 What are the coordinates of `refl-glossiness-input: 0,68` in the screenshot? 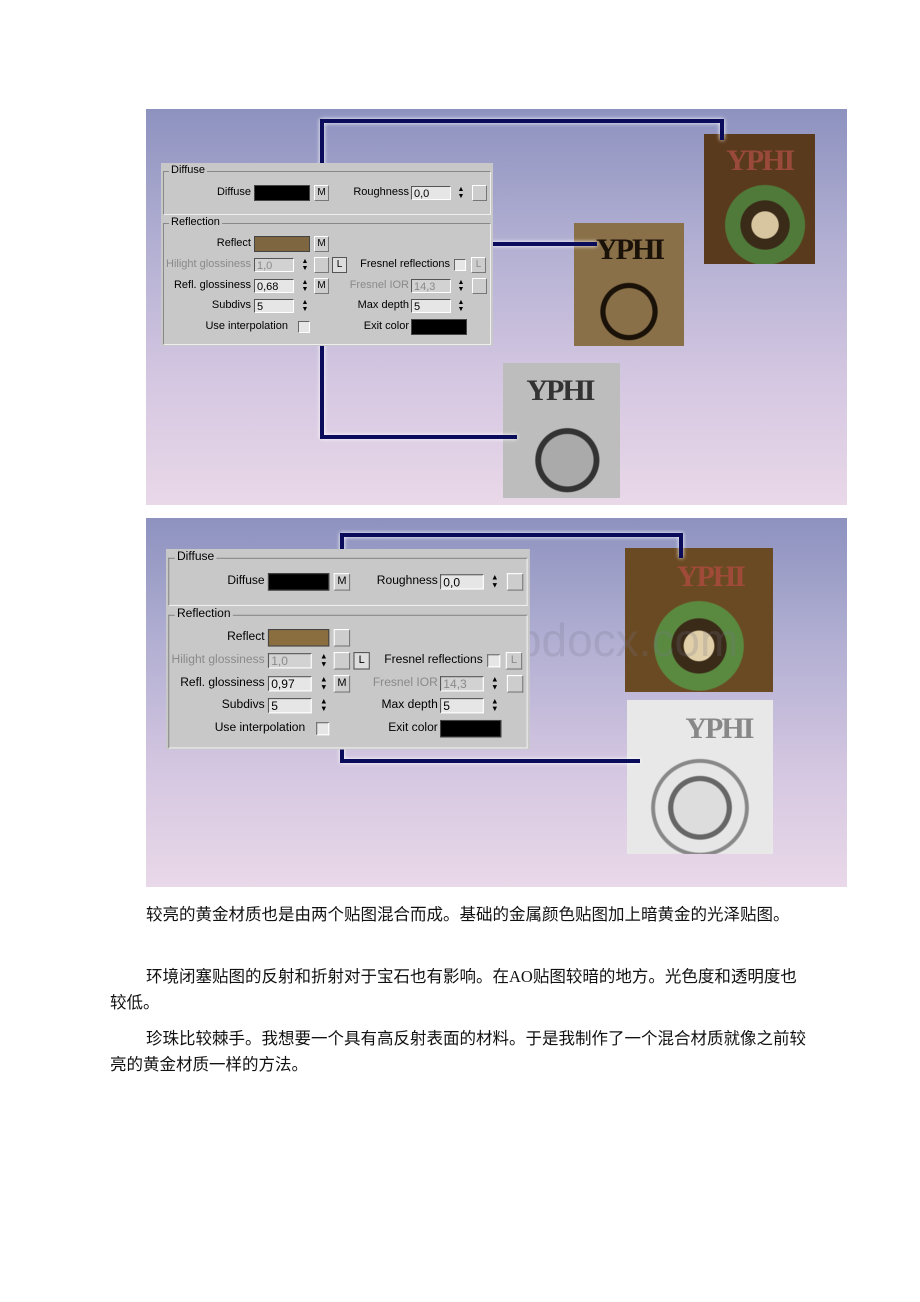 It's located at (274, 286).